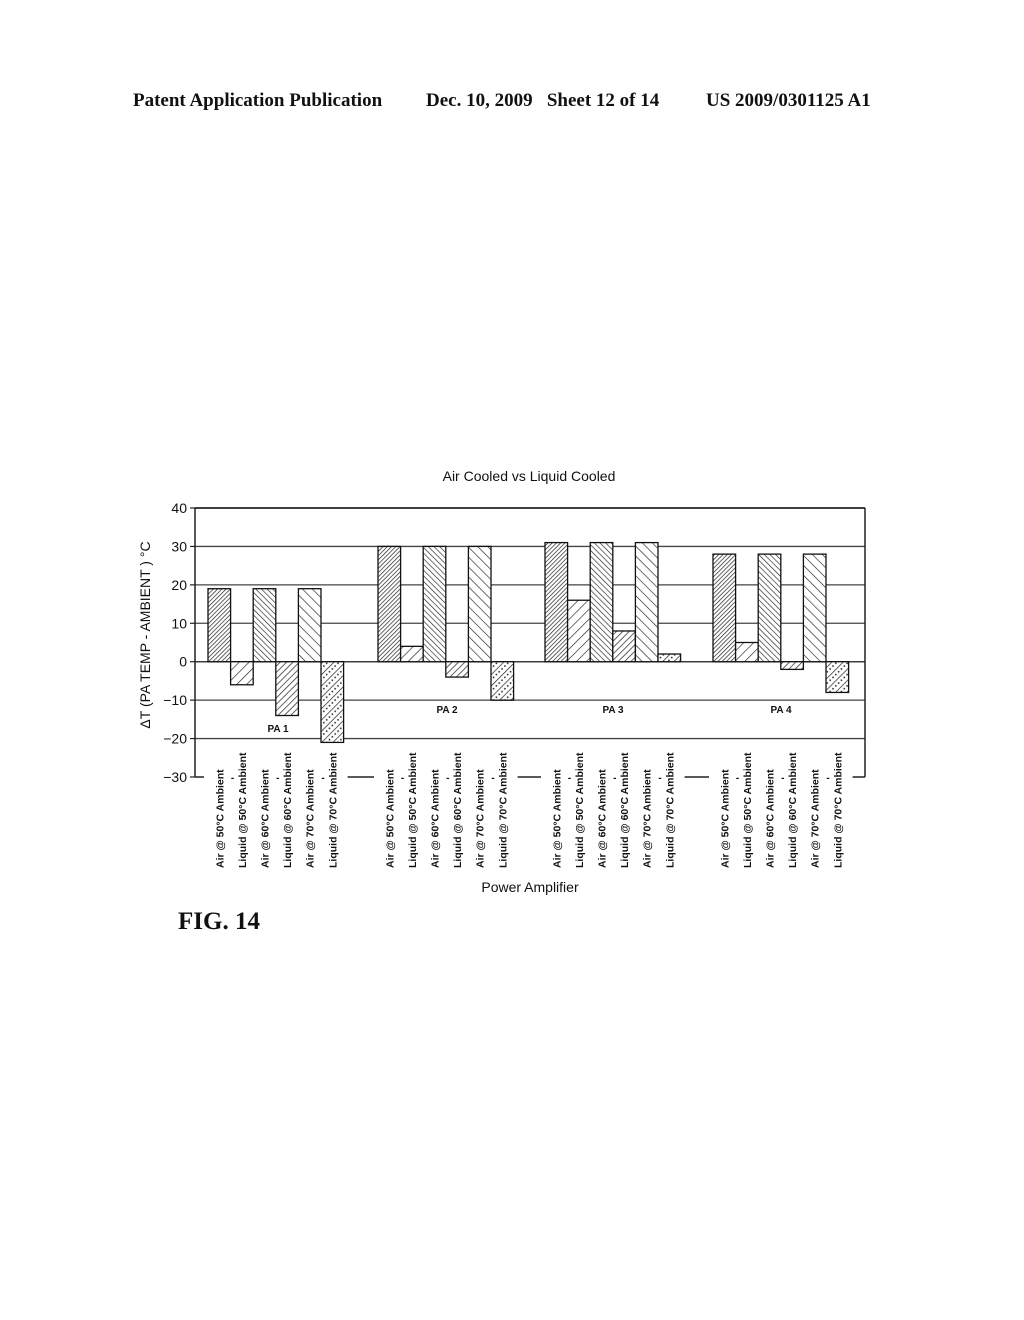 The width and height of the screenshot is (1024, 1320). What do you see at coordinates (529, 476) in the screenshot?
I see `chart-title: Air Cooled vs Liquid Cooled` at bounding box center [529, 476].